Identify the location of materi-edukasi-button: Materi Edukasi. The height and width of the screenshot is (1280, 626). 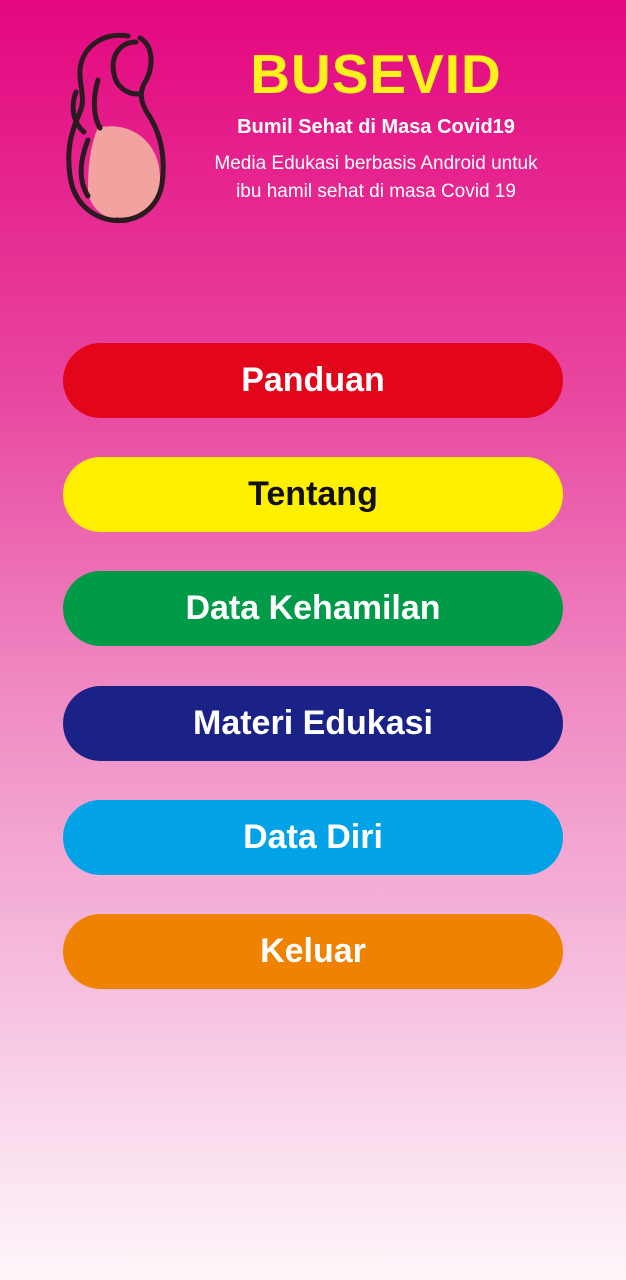
(313, 723).